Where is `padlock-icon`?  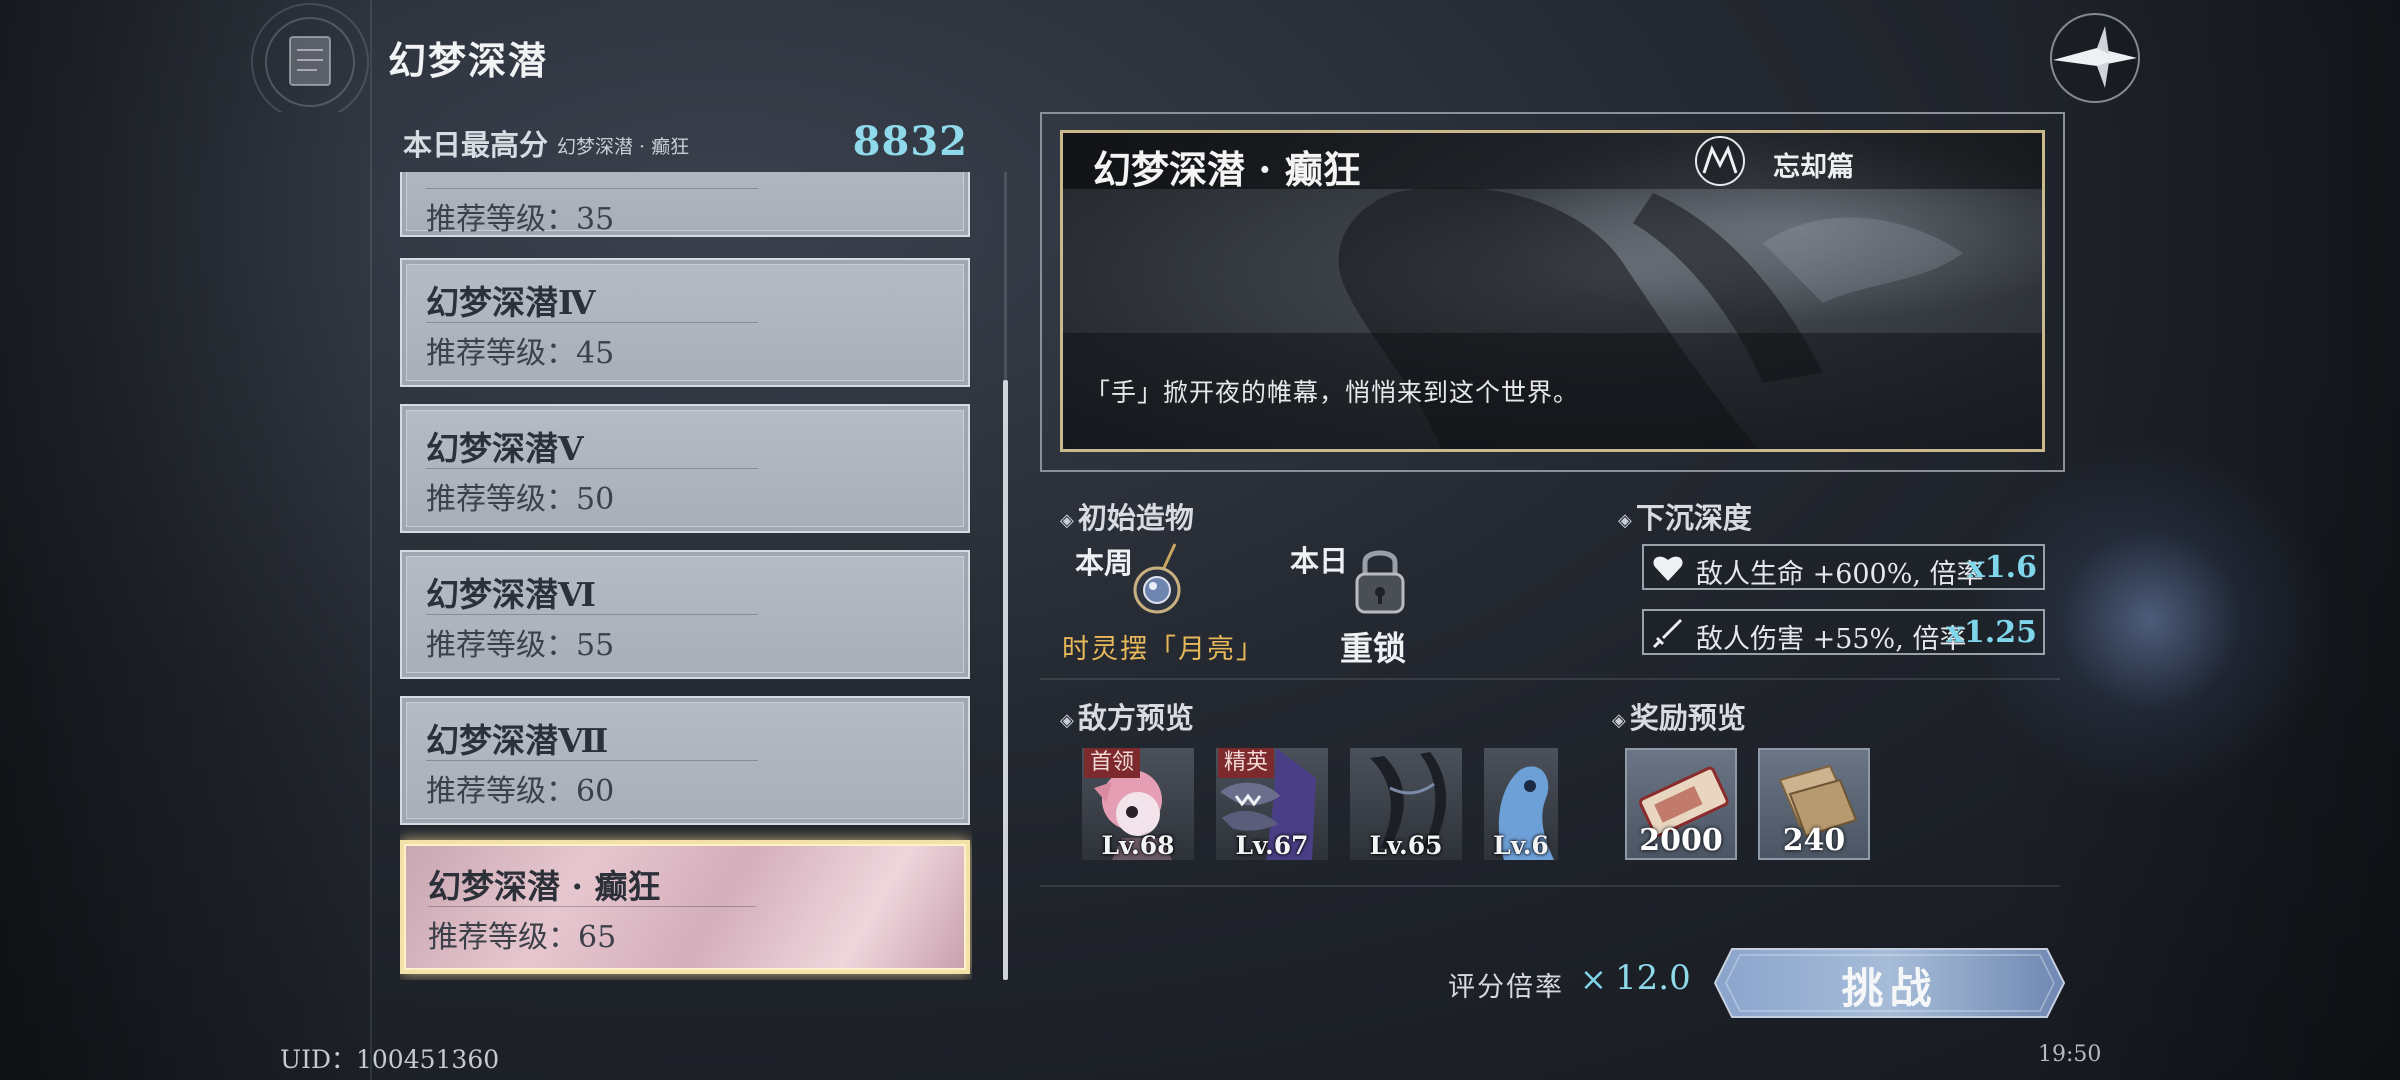
padlock-icon is located at coordinates (1380, 580).